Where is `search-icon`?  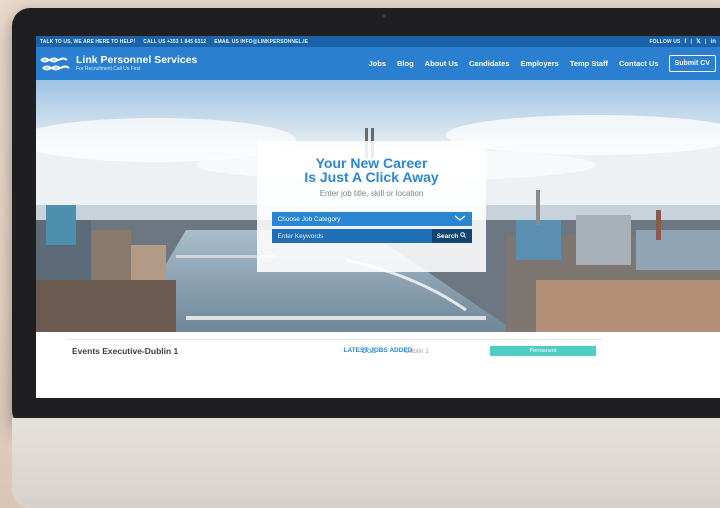
search-icon is located at coordinates (463, 236).